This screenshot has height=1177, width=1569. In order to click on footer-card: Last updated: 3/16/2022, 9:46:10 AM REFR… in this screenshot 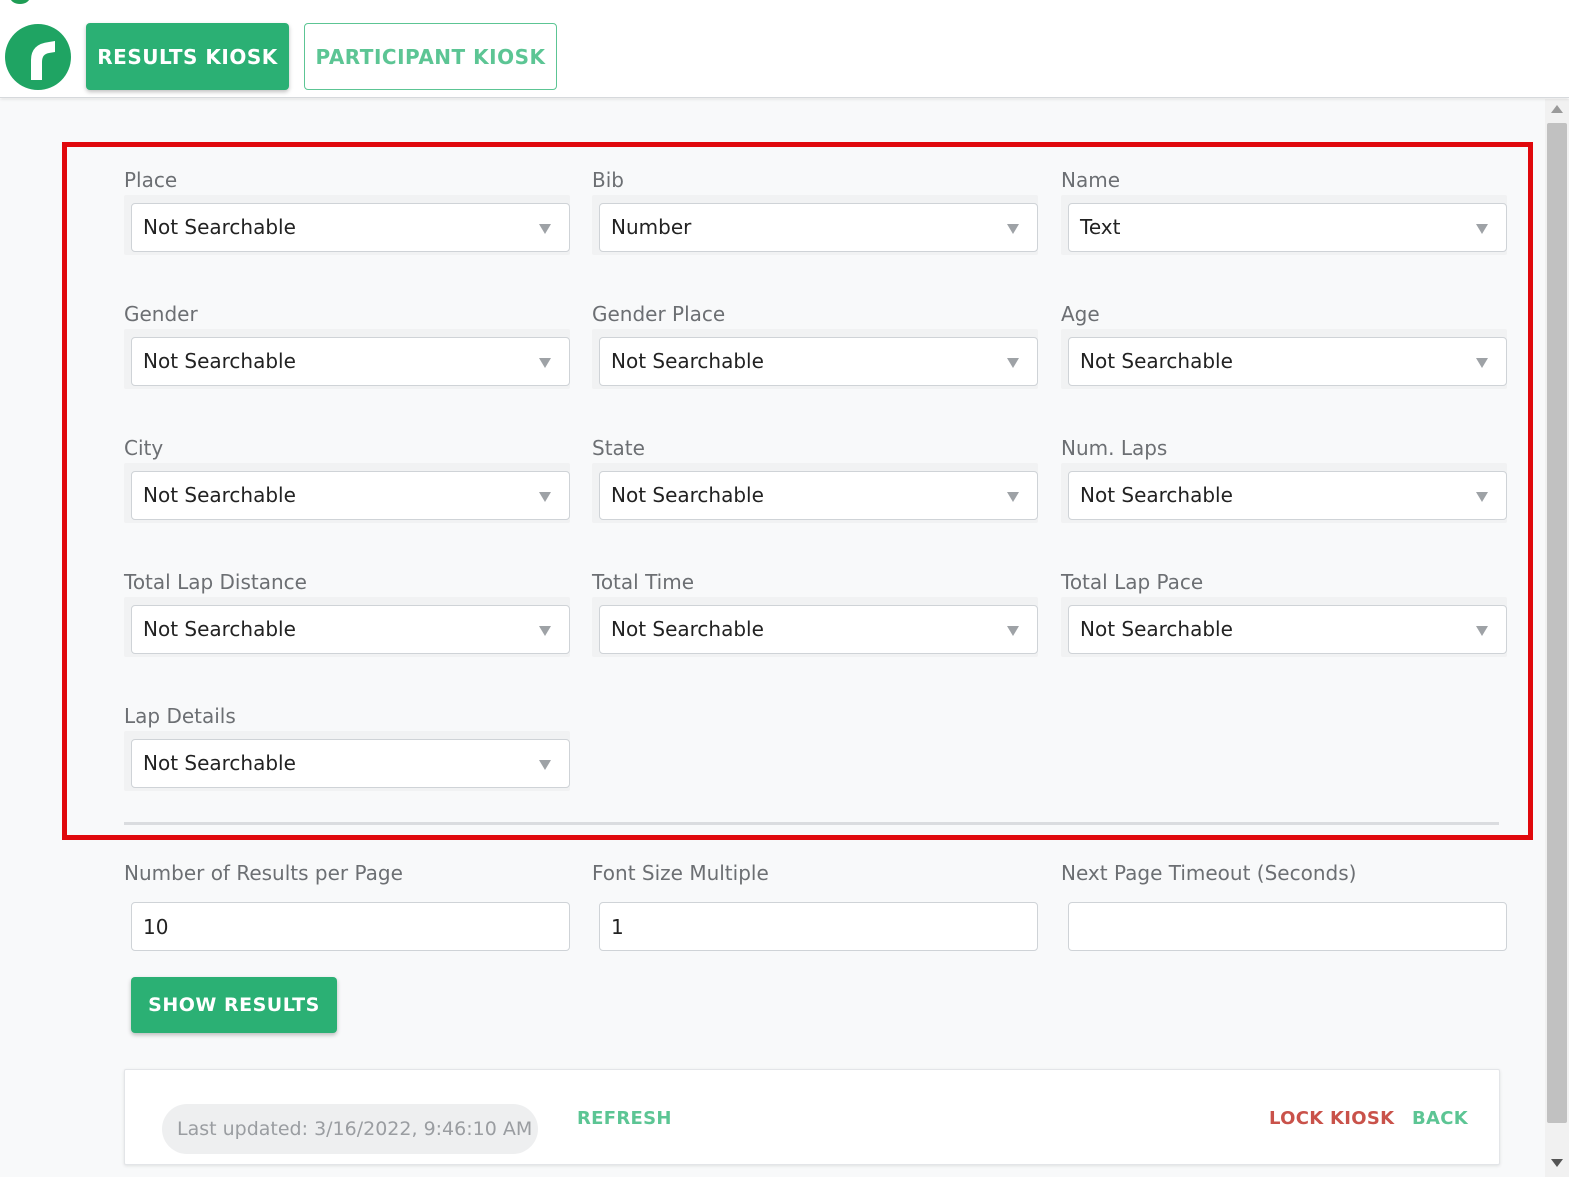, I will do `click(812, 1117)`.